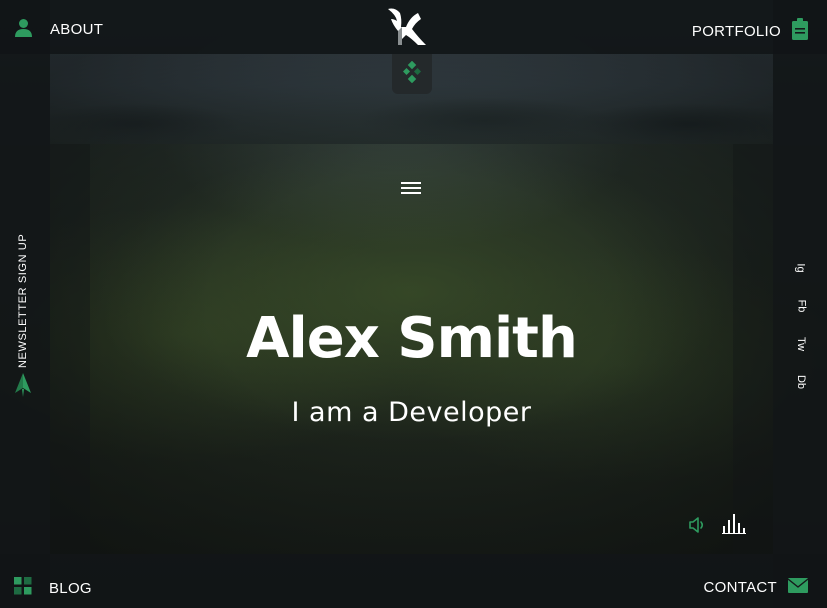 The height and width of the screenshot is (608, 827). I want to click on newsletter-signup: NEWSLETTER SIGN UP, so click(23, 315).